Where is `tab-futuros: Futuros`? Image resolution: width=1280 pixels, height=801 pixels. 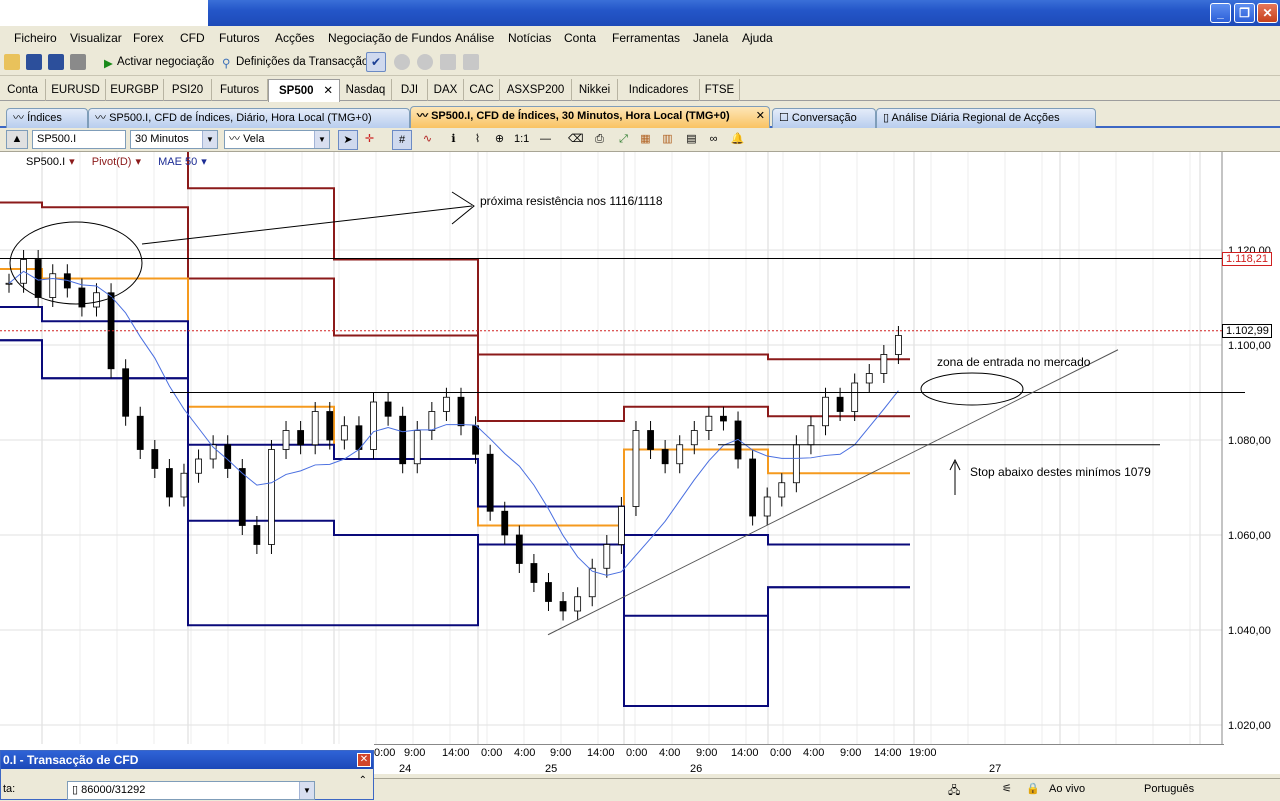 tab-futuros: Futuros is located at coordinates (240, 90).